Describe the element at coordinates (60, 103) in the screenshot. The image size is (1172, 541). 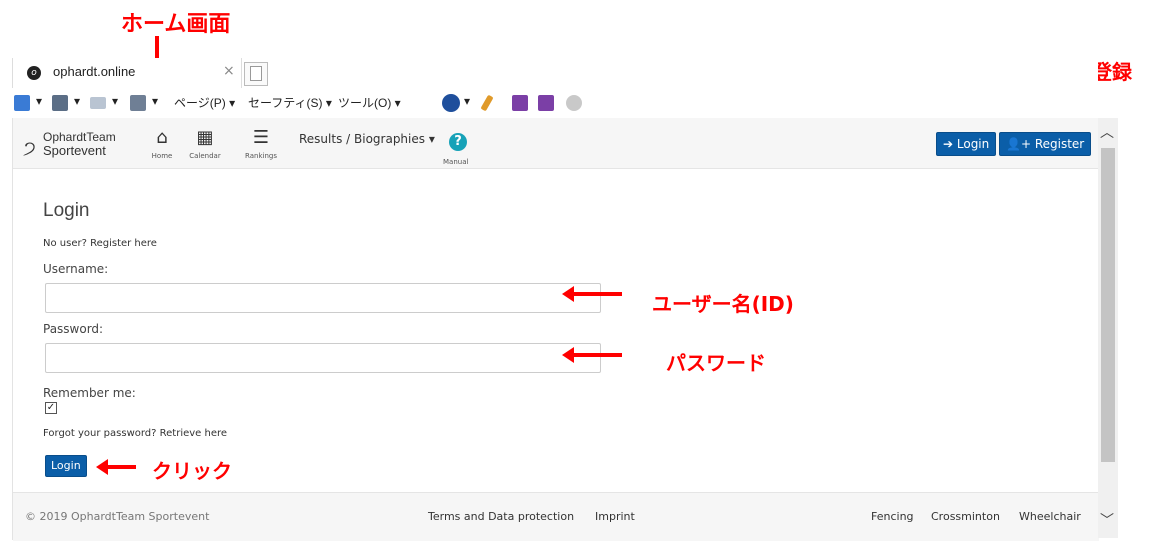
I see `feeds-icon` at that location.